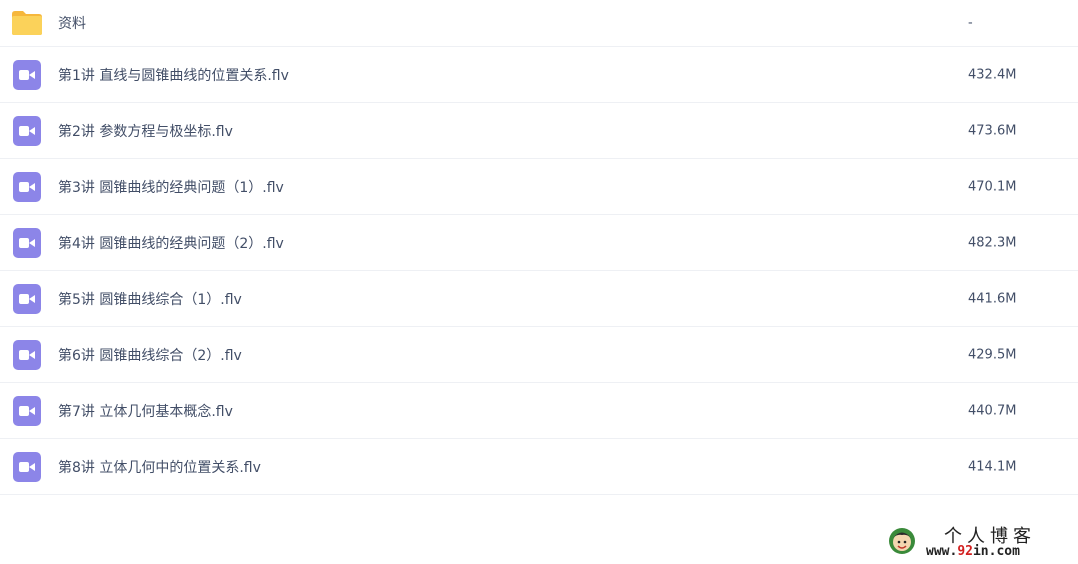 The height and width of the screenshot is (564, 1078). What do you see at coordinates (171, 187) in the screenshot?
I see `file-name: 第3讲 圆锥曲线的经典问题（1）.flv` at bounding box center [171, 187].